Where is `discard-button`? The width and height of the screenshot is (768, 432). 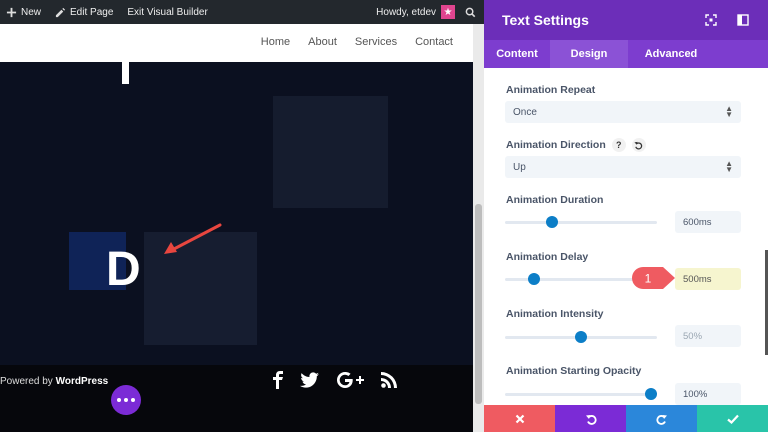 discard-button is located at coordinates (519, 418).